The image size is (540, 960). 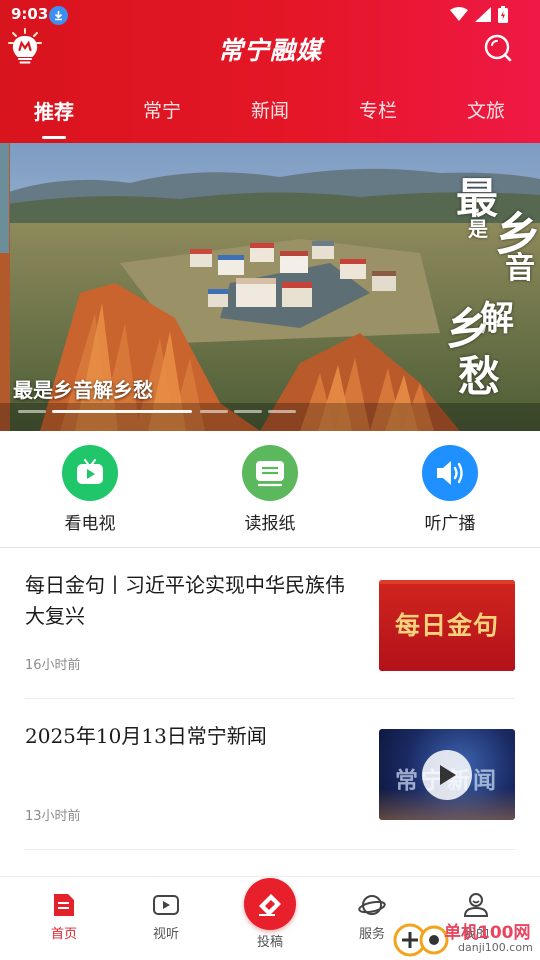 I want to click on thumb-text: 每日金句, so click(x=446, y=625).